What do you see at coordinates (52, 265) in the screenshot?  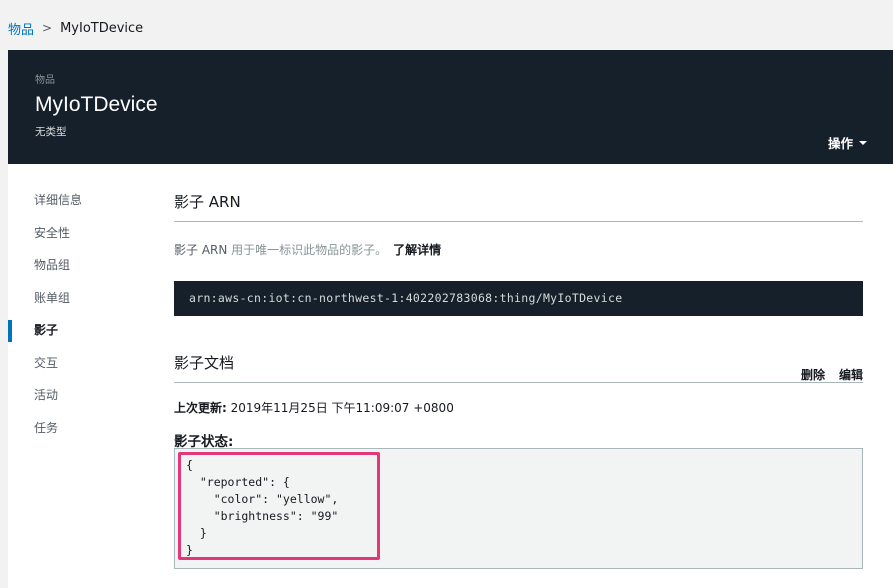 I see `nav-item-label: 物品组` at bounding box center [52, 265].